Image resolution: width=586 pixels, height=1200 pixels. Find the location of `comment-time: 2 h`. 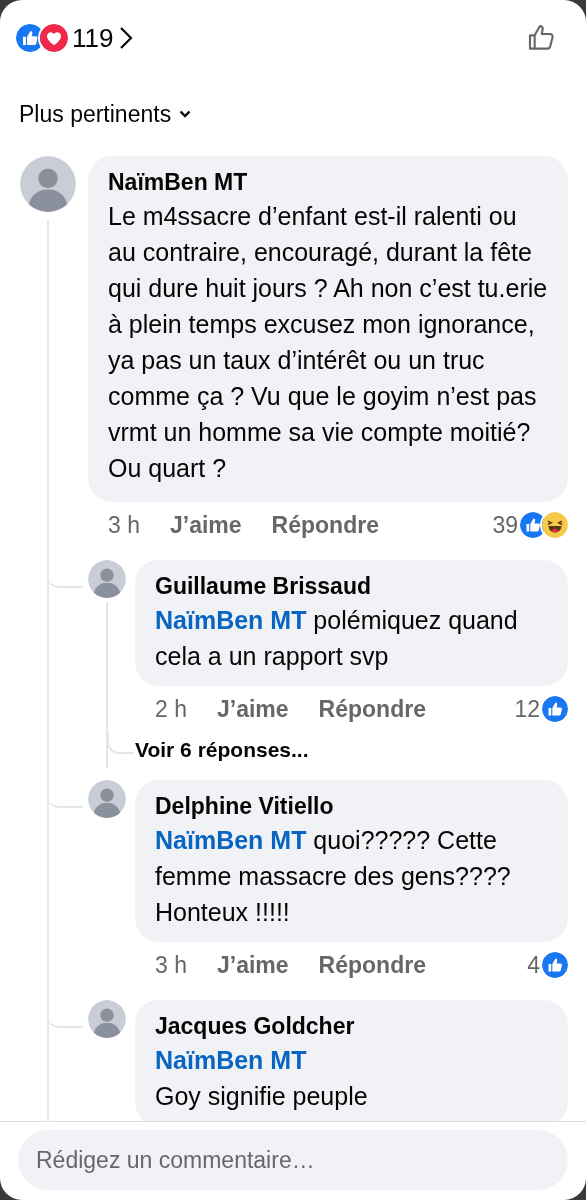

comment-time: 2 h is located at coordinates (171, 709).